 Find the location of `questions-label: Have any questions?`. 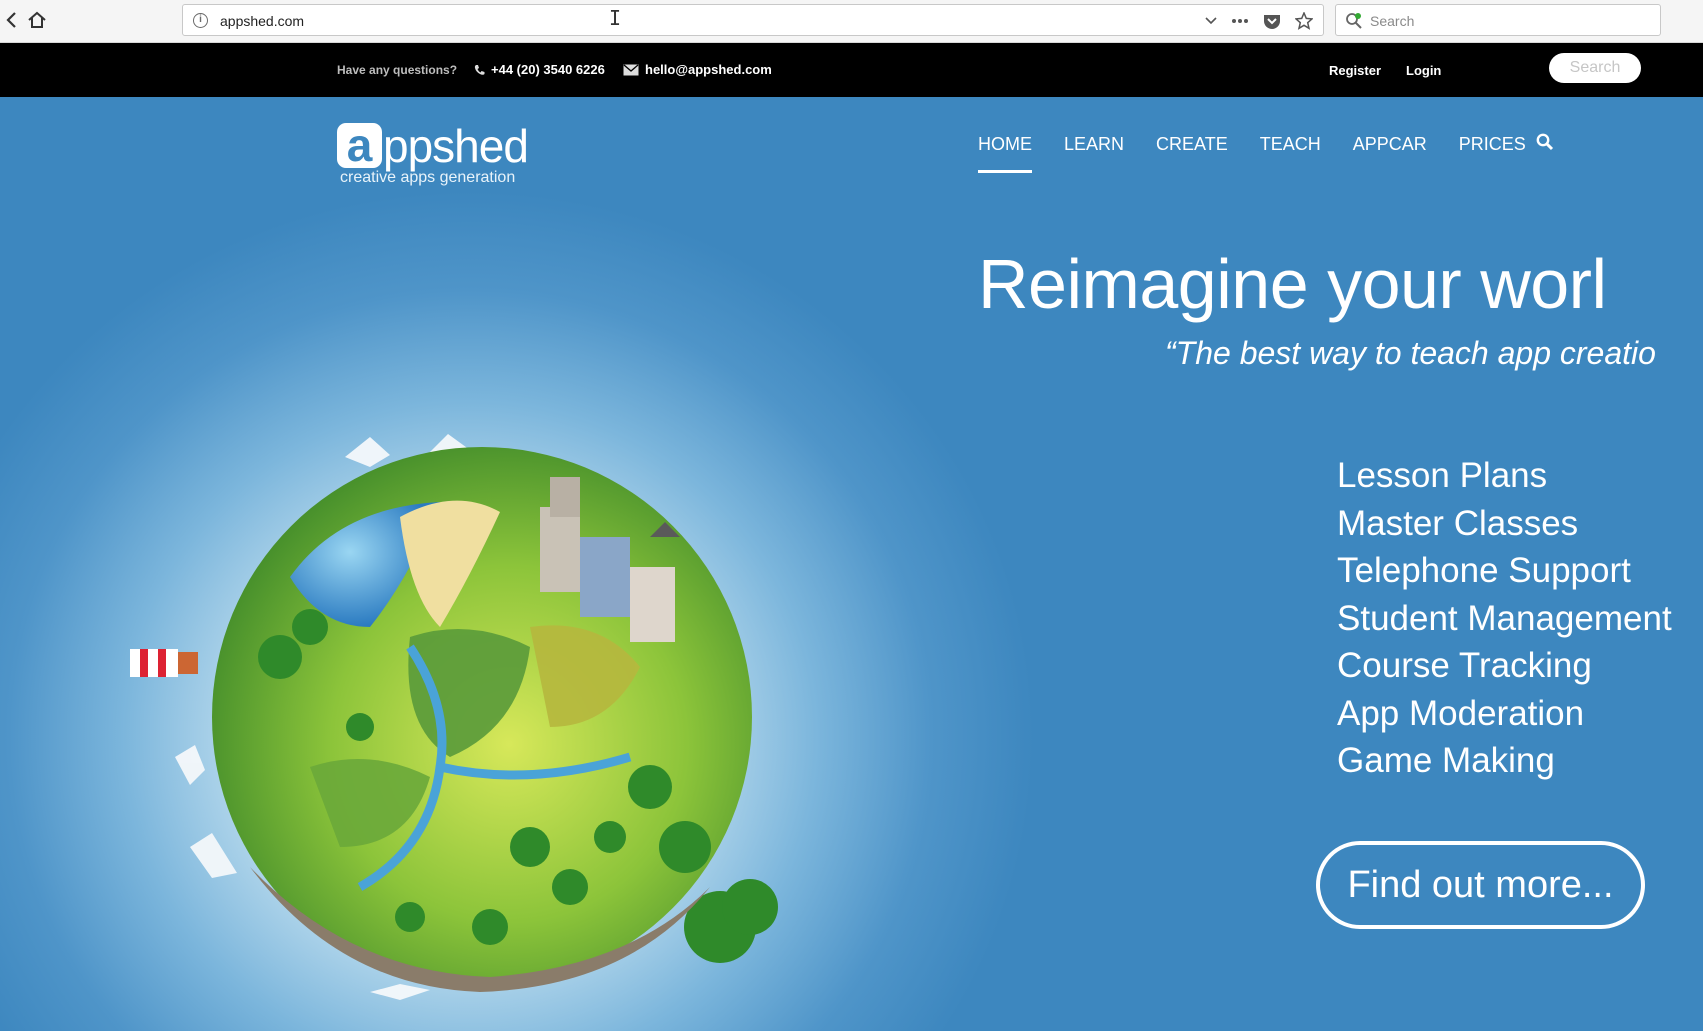

questions-label: Have any questions? is located at coordinates (397, 70).